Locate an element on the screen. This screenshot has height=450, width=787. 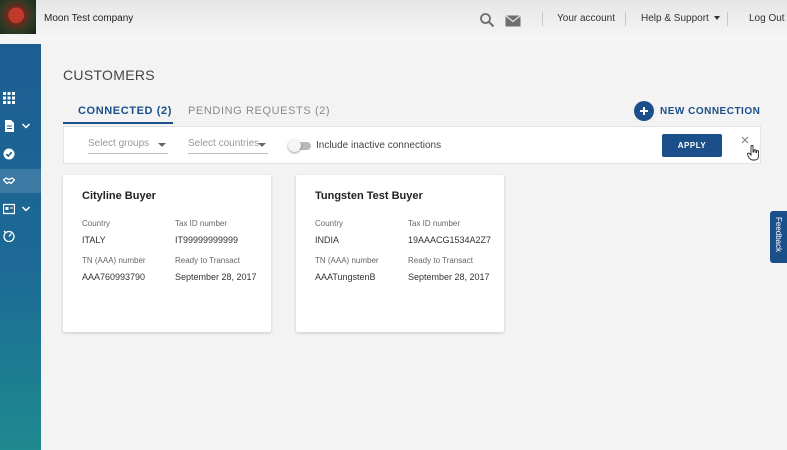
feedback-tab: Feedback is located at coordinates (778, 237).